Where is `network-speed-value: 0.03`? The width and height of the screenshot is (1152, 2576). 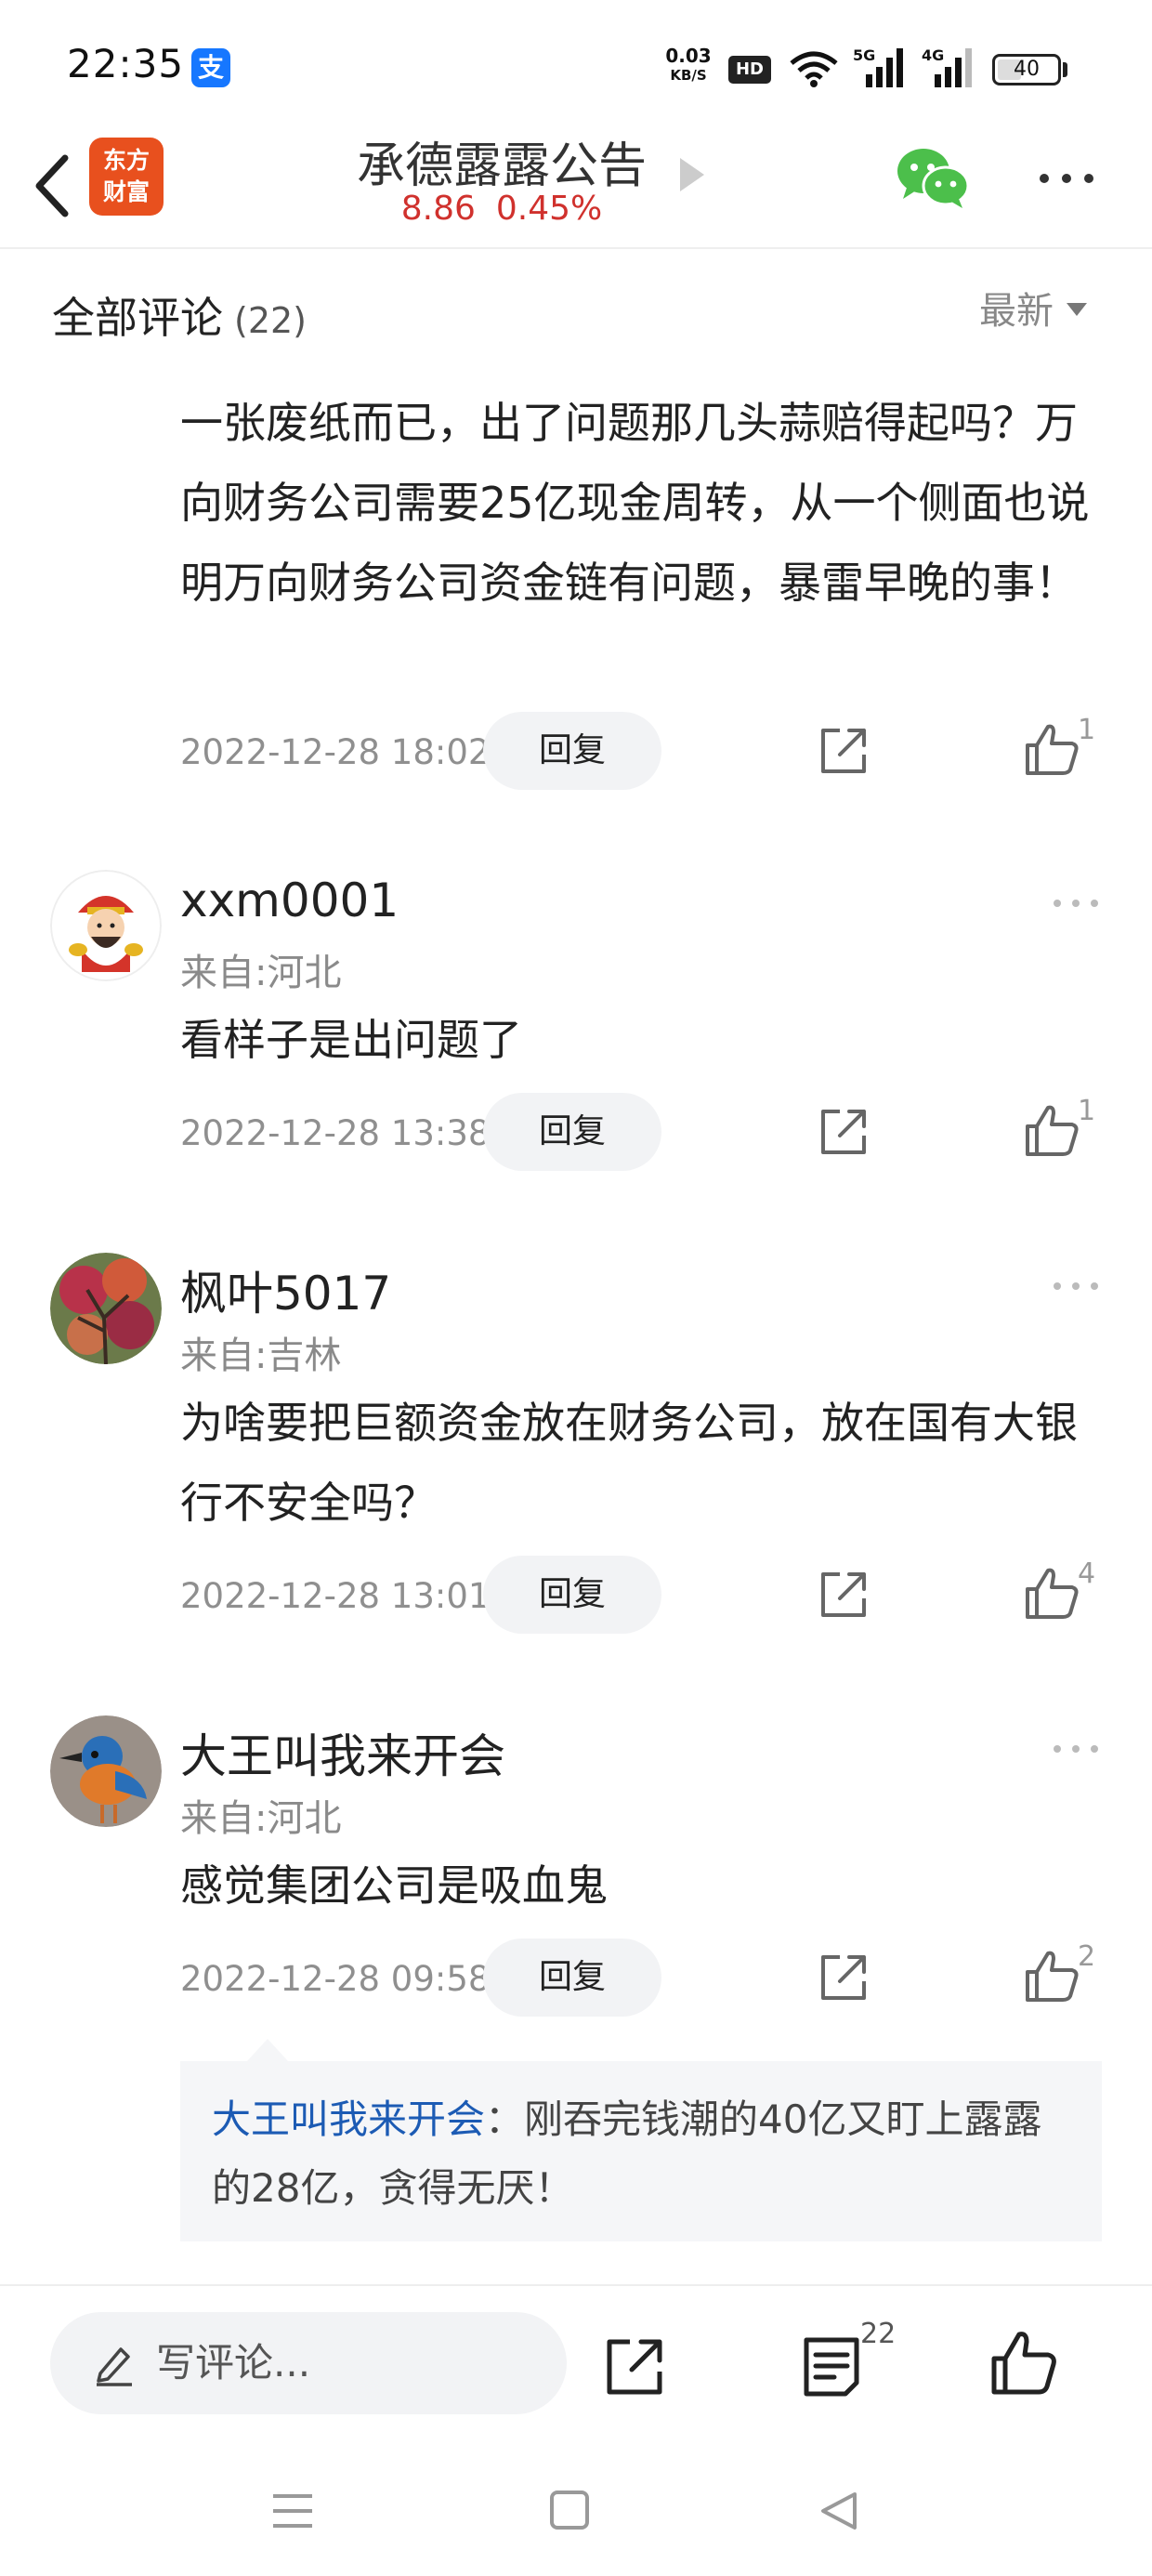
network-speed-value: 0.03 is located at coordinates (688, 56).